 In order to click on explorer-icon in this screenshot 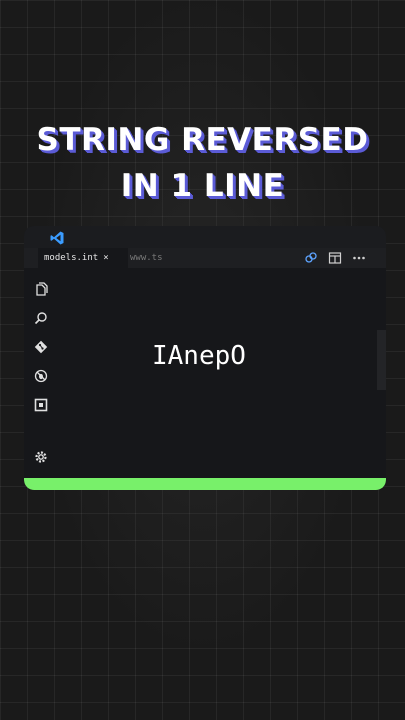, I will do `click(41, 289)`.